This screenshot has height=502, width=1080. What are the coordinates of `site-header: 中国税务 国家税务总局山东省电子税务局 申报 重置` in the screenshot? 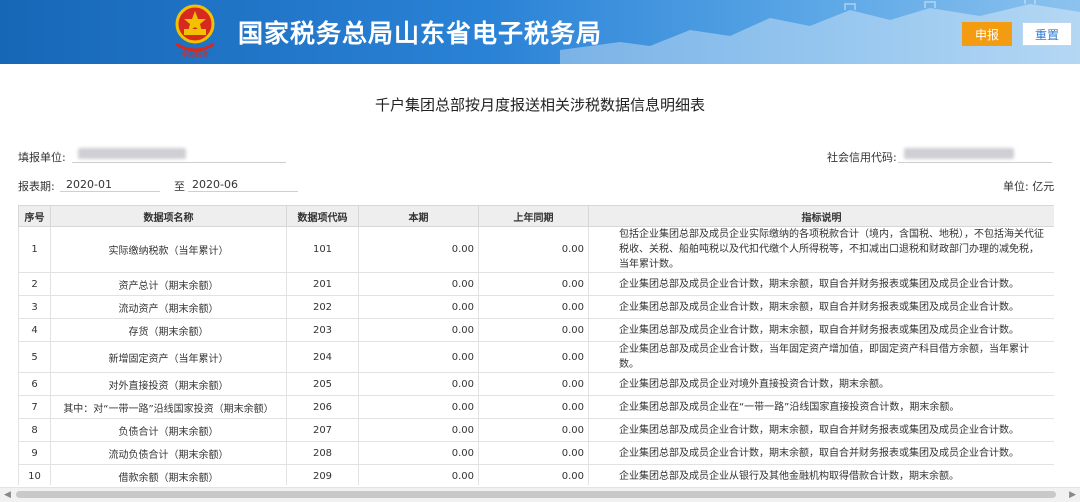 It's located at (540, 32).